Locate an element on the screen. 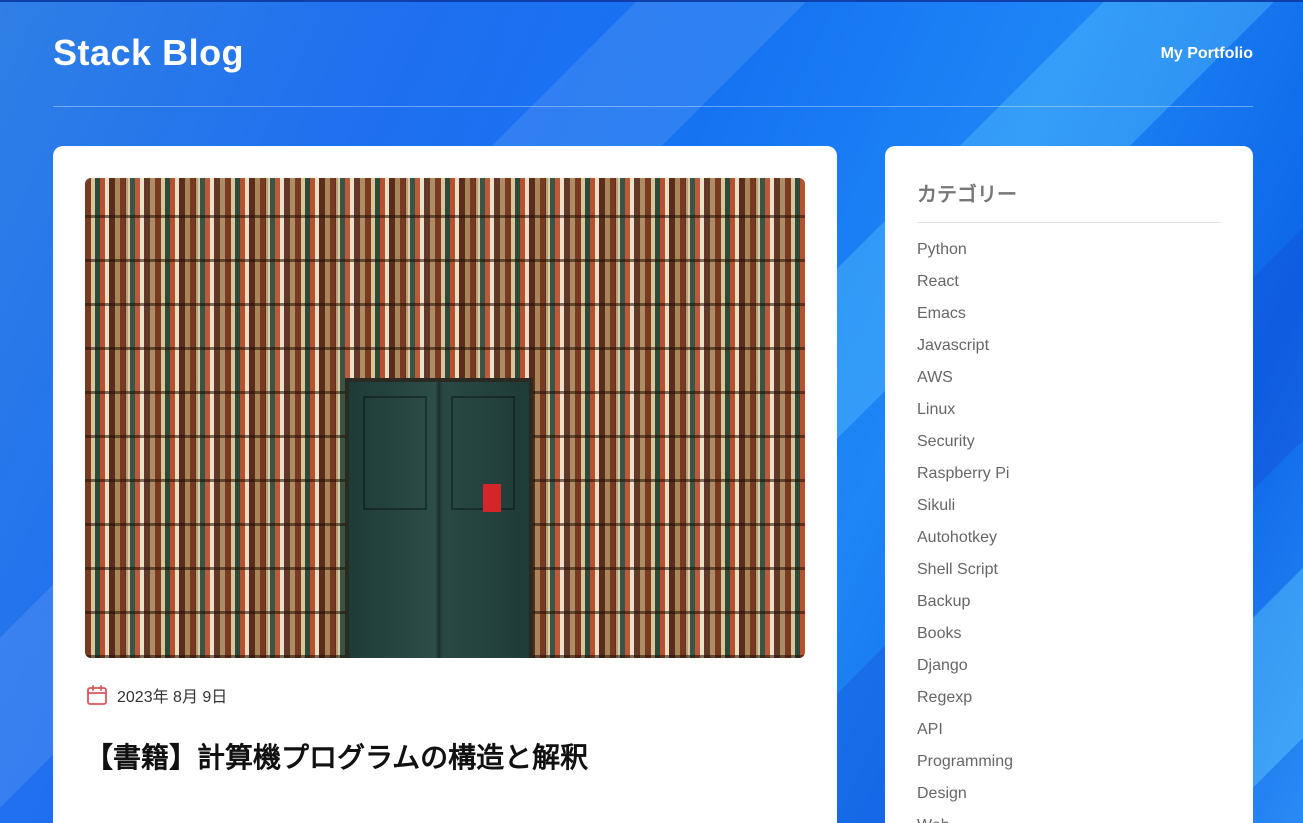 The image size is (1303, 823). post-meta: 2023年 8月 9日 is located at coordinates (156, 695).